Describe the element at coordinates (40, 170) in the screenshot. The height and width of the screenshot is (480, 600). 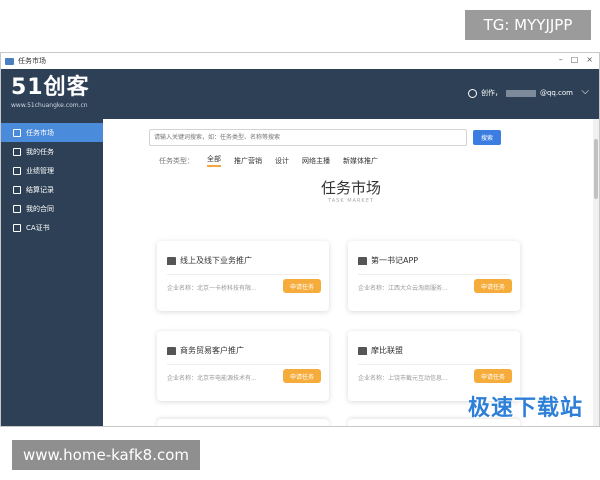
I see `sidebar-item-label: 业绩管理` at that location.